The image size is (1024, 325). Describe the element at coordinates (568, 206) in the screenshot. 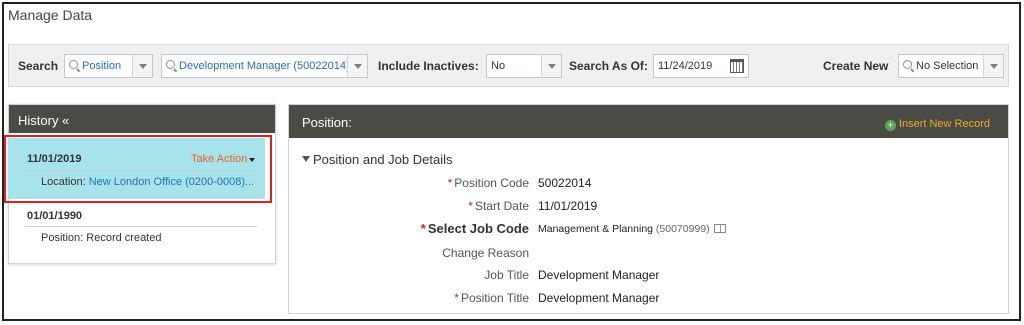

I see `field-value-start-date: 11/01/2019` at that location.